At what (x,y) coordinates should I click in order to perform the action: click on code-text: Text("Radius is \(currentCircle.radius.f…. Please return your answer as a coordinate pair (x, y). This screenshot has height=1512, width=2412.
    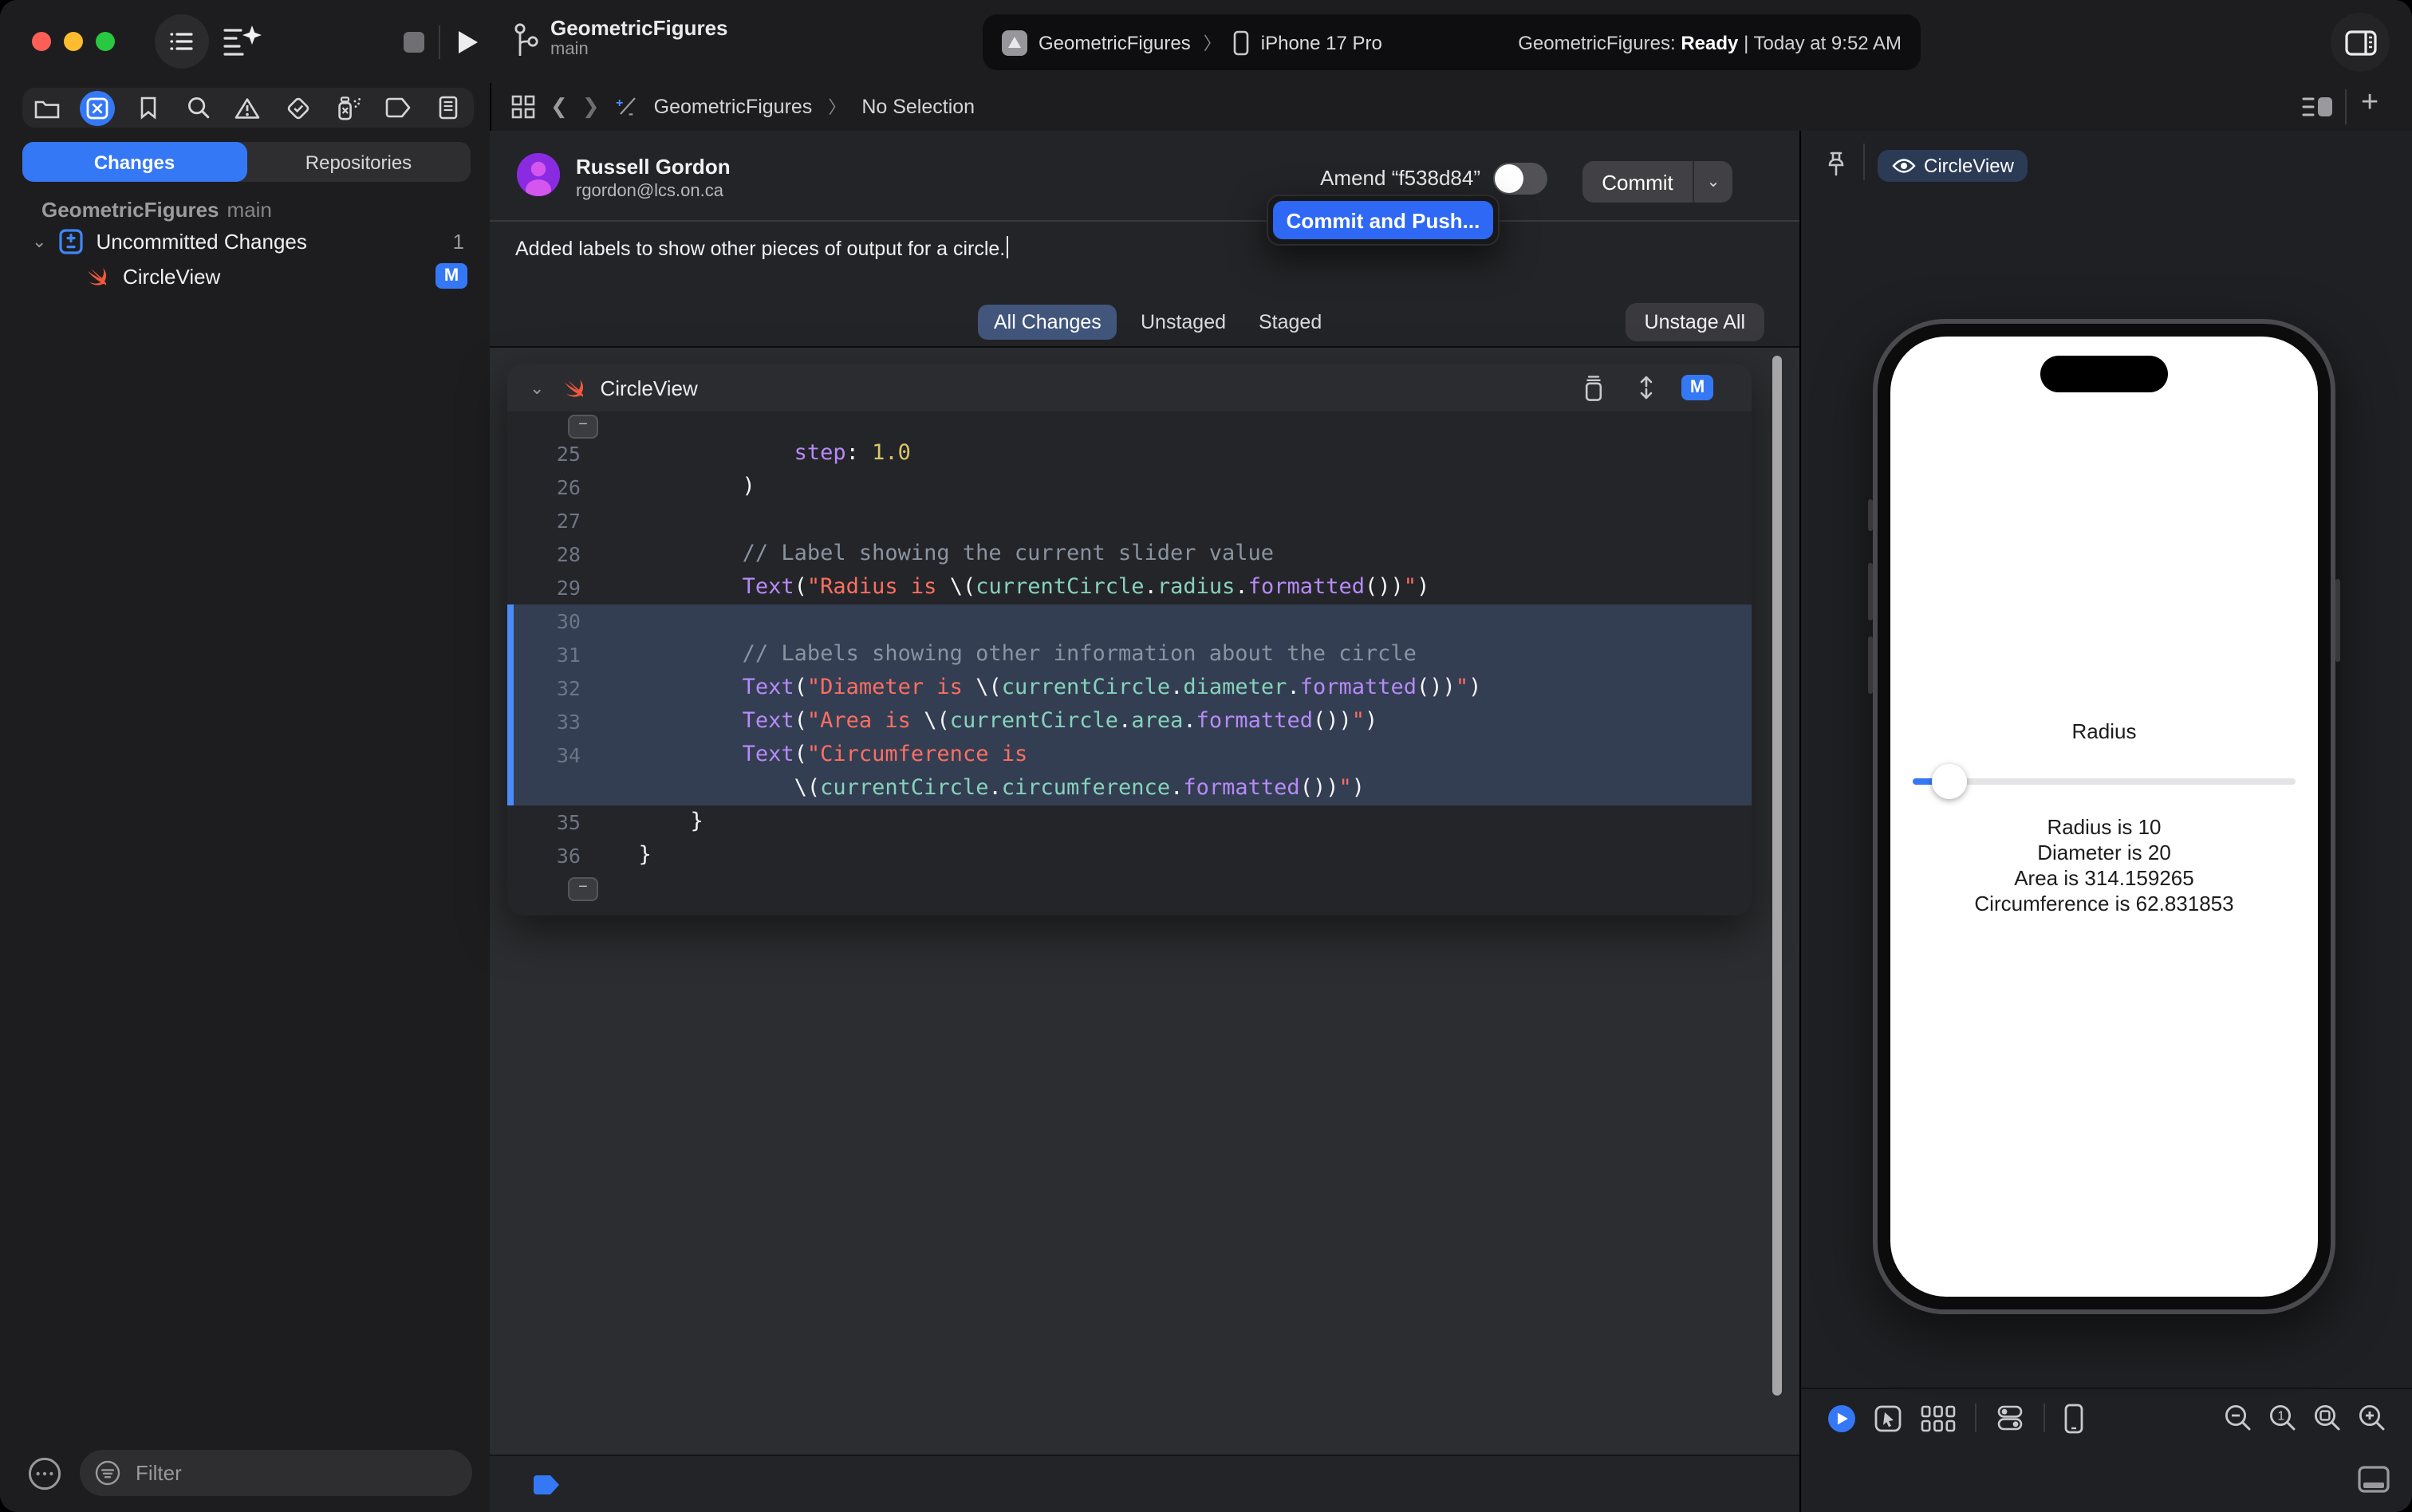
    Looking at the image, I should click on (1086, 587).